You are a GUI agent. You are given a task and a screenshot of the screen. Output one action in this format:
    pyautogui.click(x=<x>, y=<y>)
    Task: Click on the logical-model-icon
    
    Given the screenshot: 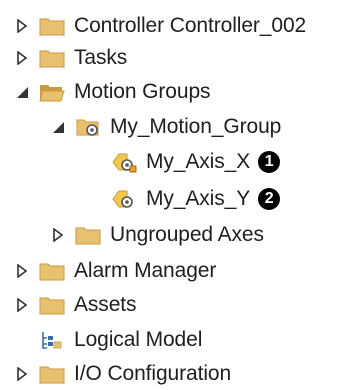 What is the action you would take?
    pyautogui.click(x=52, y=340)
    